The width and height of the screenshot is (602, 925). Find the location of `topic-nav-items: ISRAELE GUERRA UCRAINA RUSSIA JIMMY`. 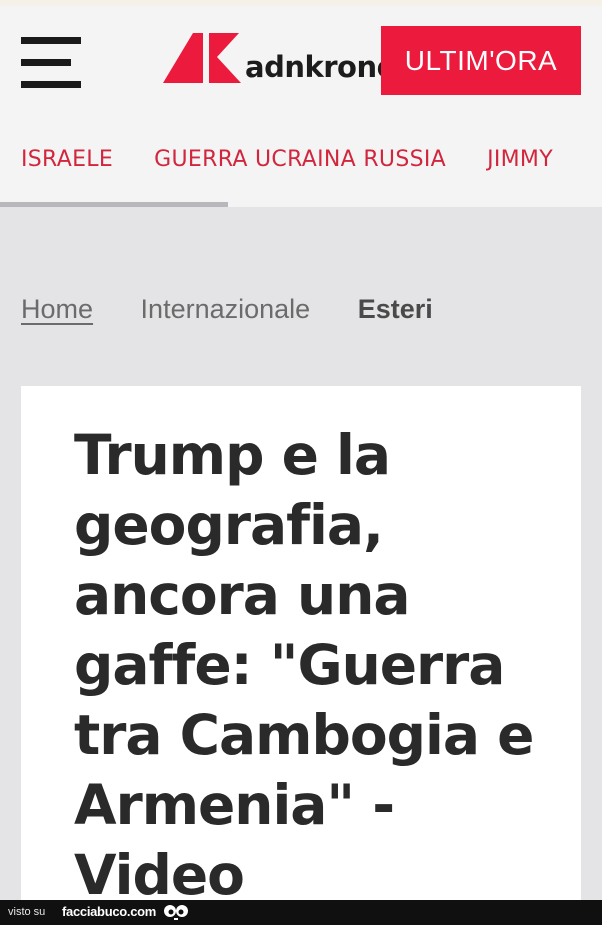

topic-nav-items: ISRAELE GUERRA UCRAINA RUSSIA JIMMY is located at coordinates (305, 159).